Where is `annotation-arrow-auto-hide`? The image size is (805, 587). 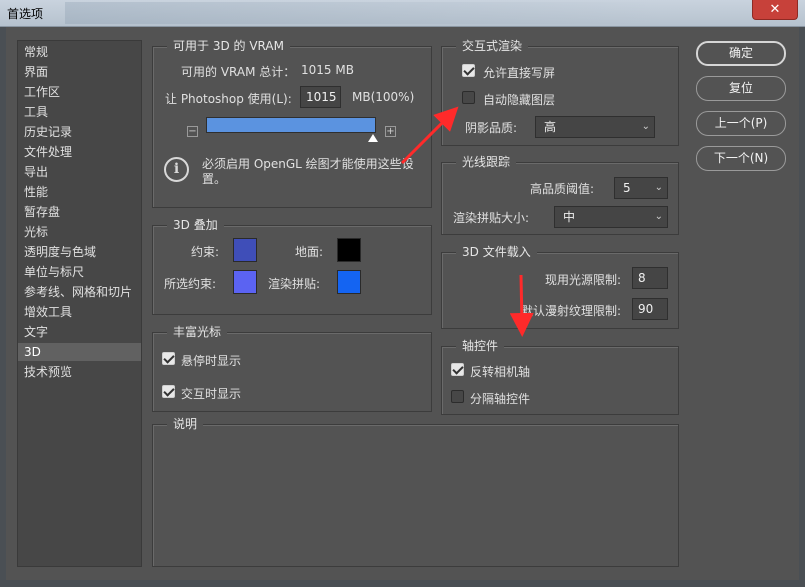 annotation-arrow-auto-hide is located at coordinates (429, 135).